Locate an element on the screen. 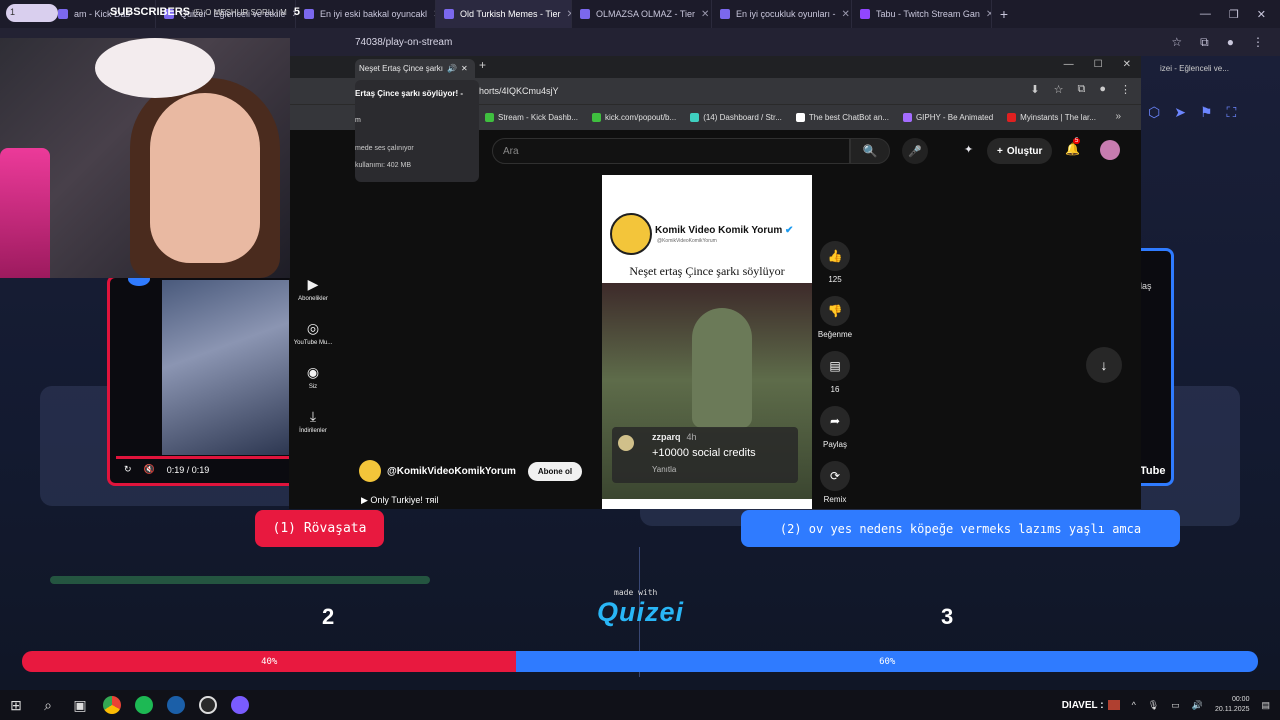 The height and width of the screenshot is (720, 1280). outer-url: 74038/play-on-stream is located at coordinates (403, 42).